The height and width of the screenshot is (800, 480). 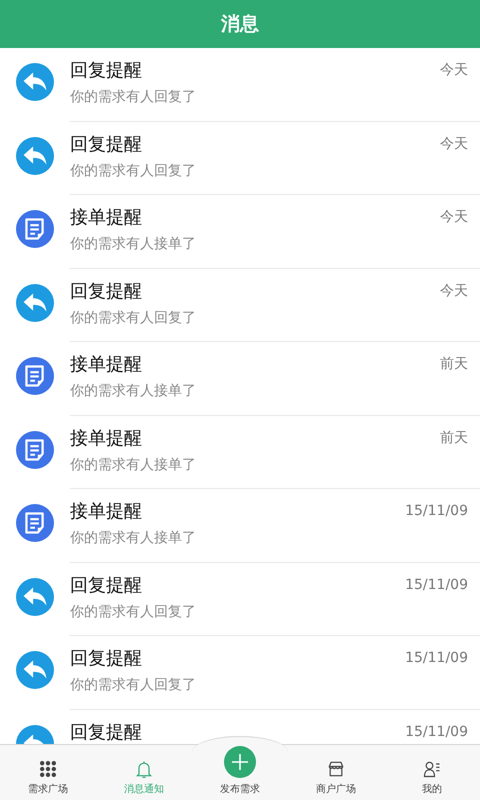 I want to click on shop-icon, so click(x=336, y=769).